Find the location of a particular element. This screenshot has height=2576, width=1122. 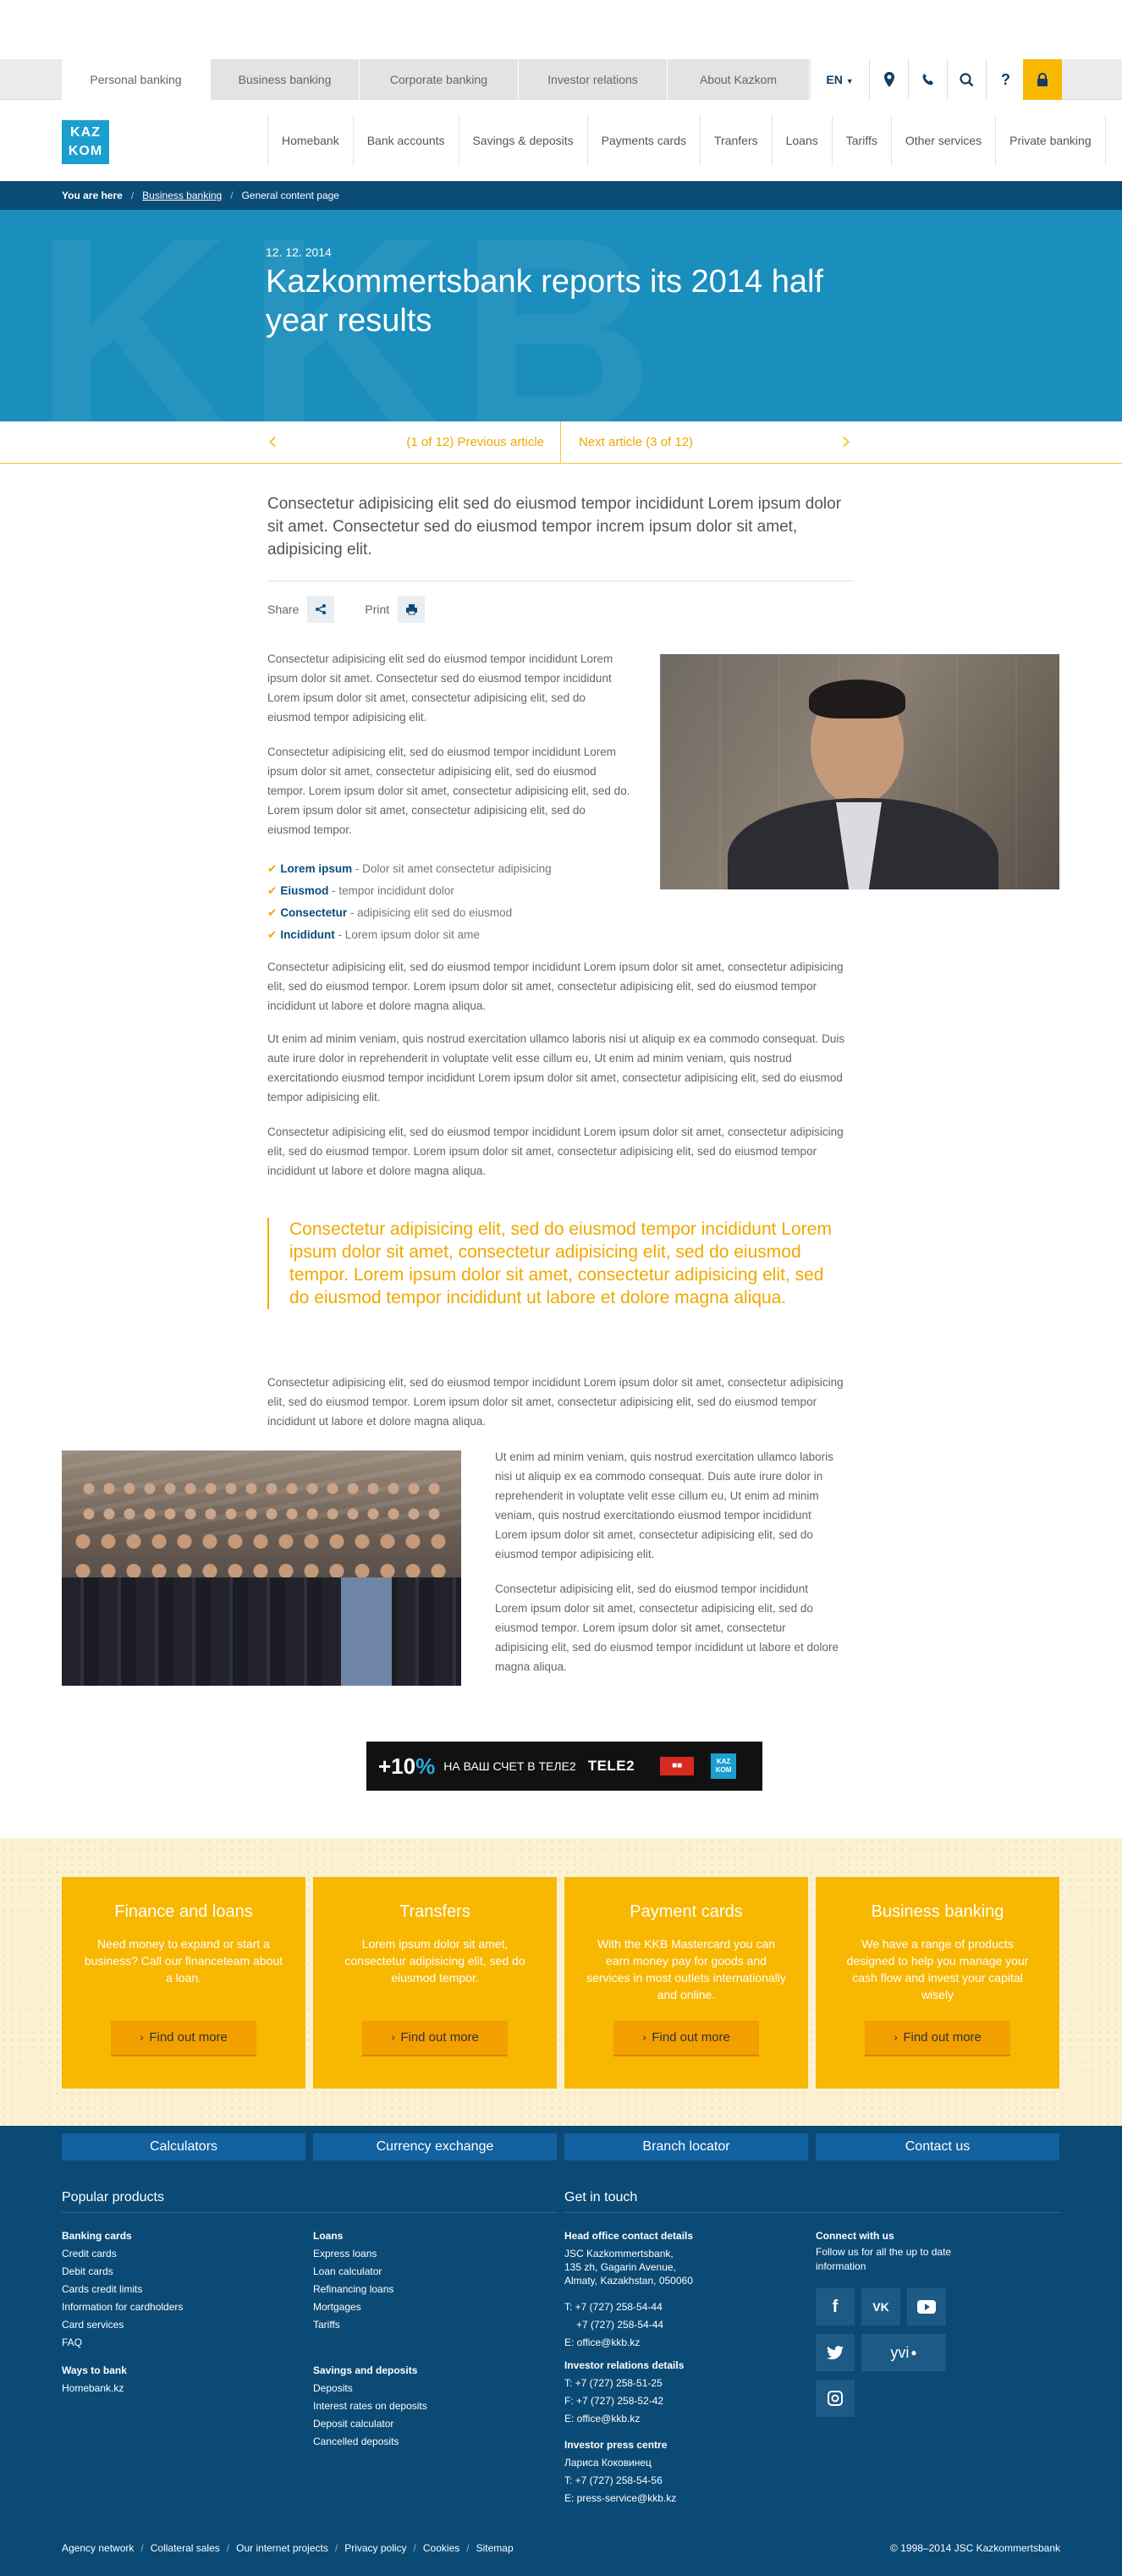

location-button is located at coordinates (888, 79).